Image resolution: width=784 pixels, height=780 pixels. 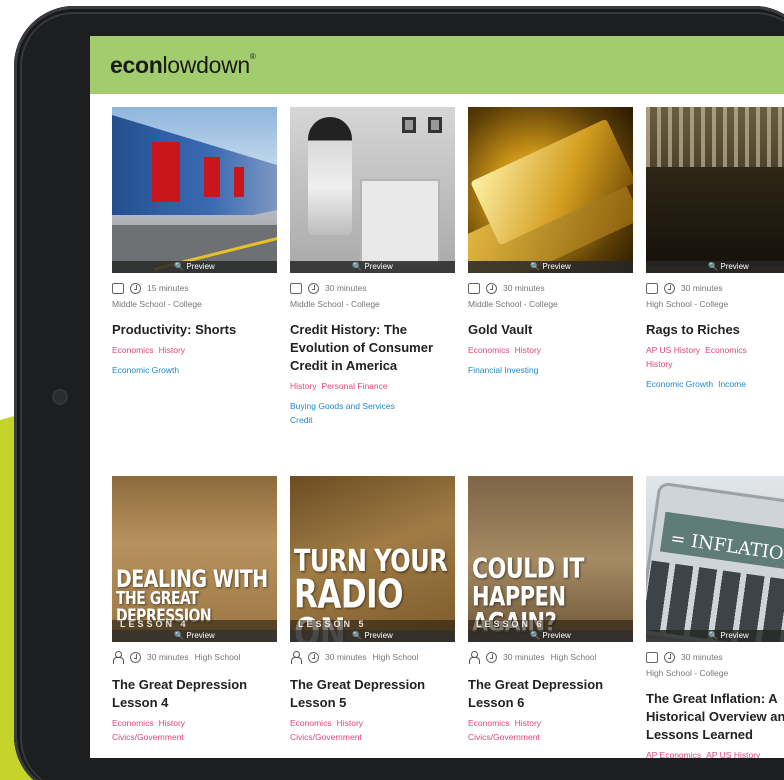 What do you see at coordinates (528, 569) in the screenshot?
I see `thumbnail-headline: COULD IT` at bounding box center [528, 569].